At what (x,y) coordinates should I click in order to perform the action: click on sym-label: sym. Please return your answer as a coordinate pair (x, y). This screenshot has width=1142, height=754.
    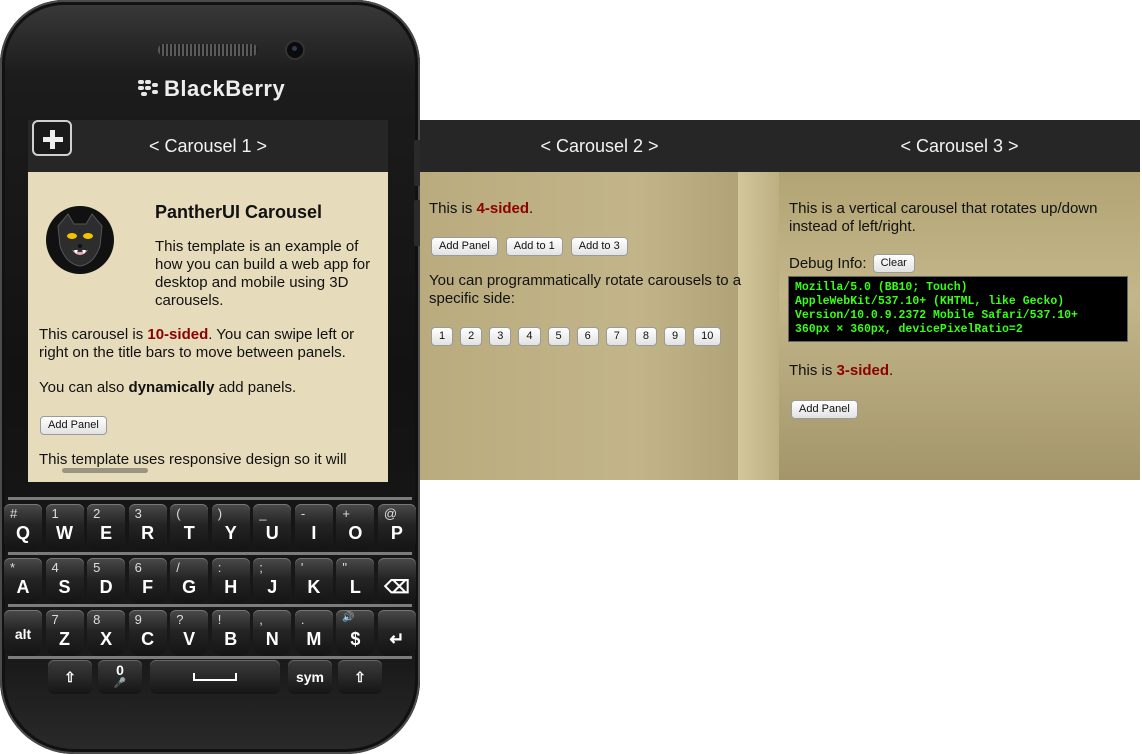
    Looking at the image, I should click on (310, 677).